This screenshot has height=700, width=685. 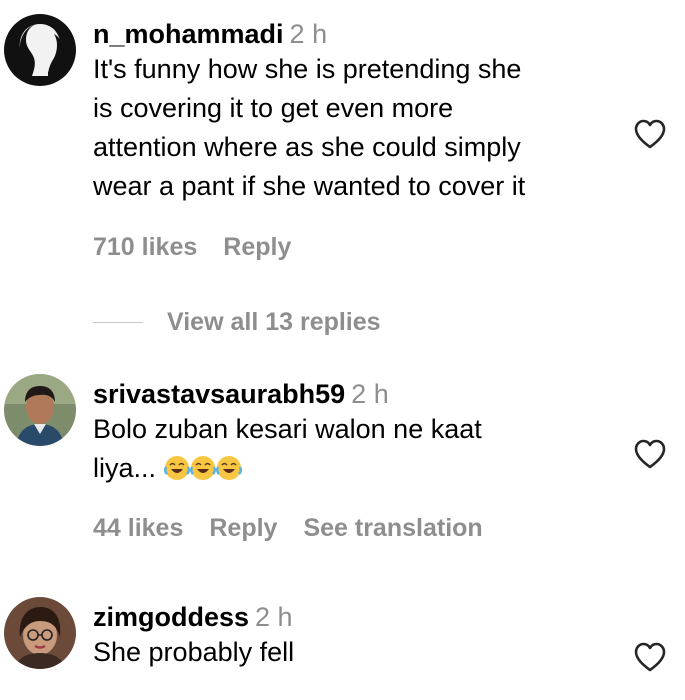 I want to click on replies-divider, so click(x=118, y=322).